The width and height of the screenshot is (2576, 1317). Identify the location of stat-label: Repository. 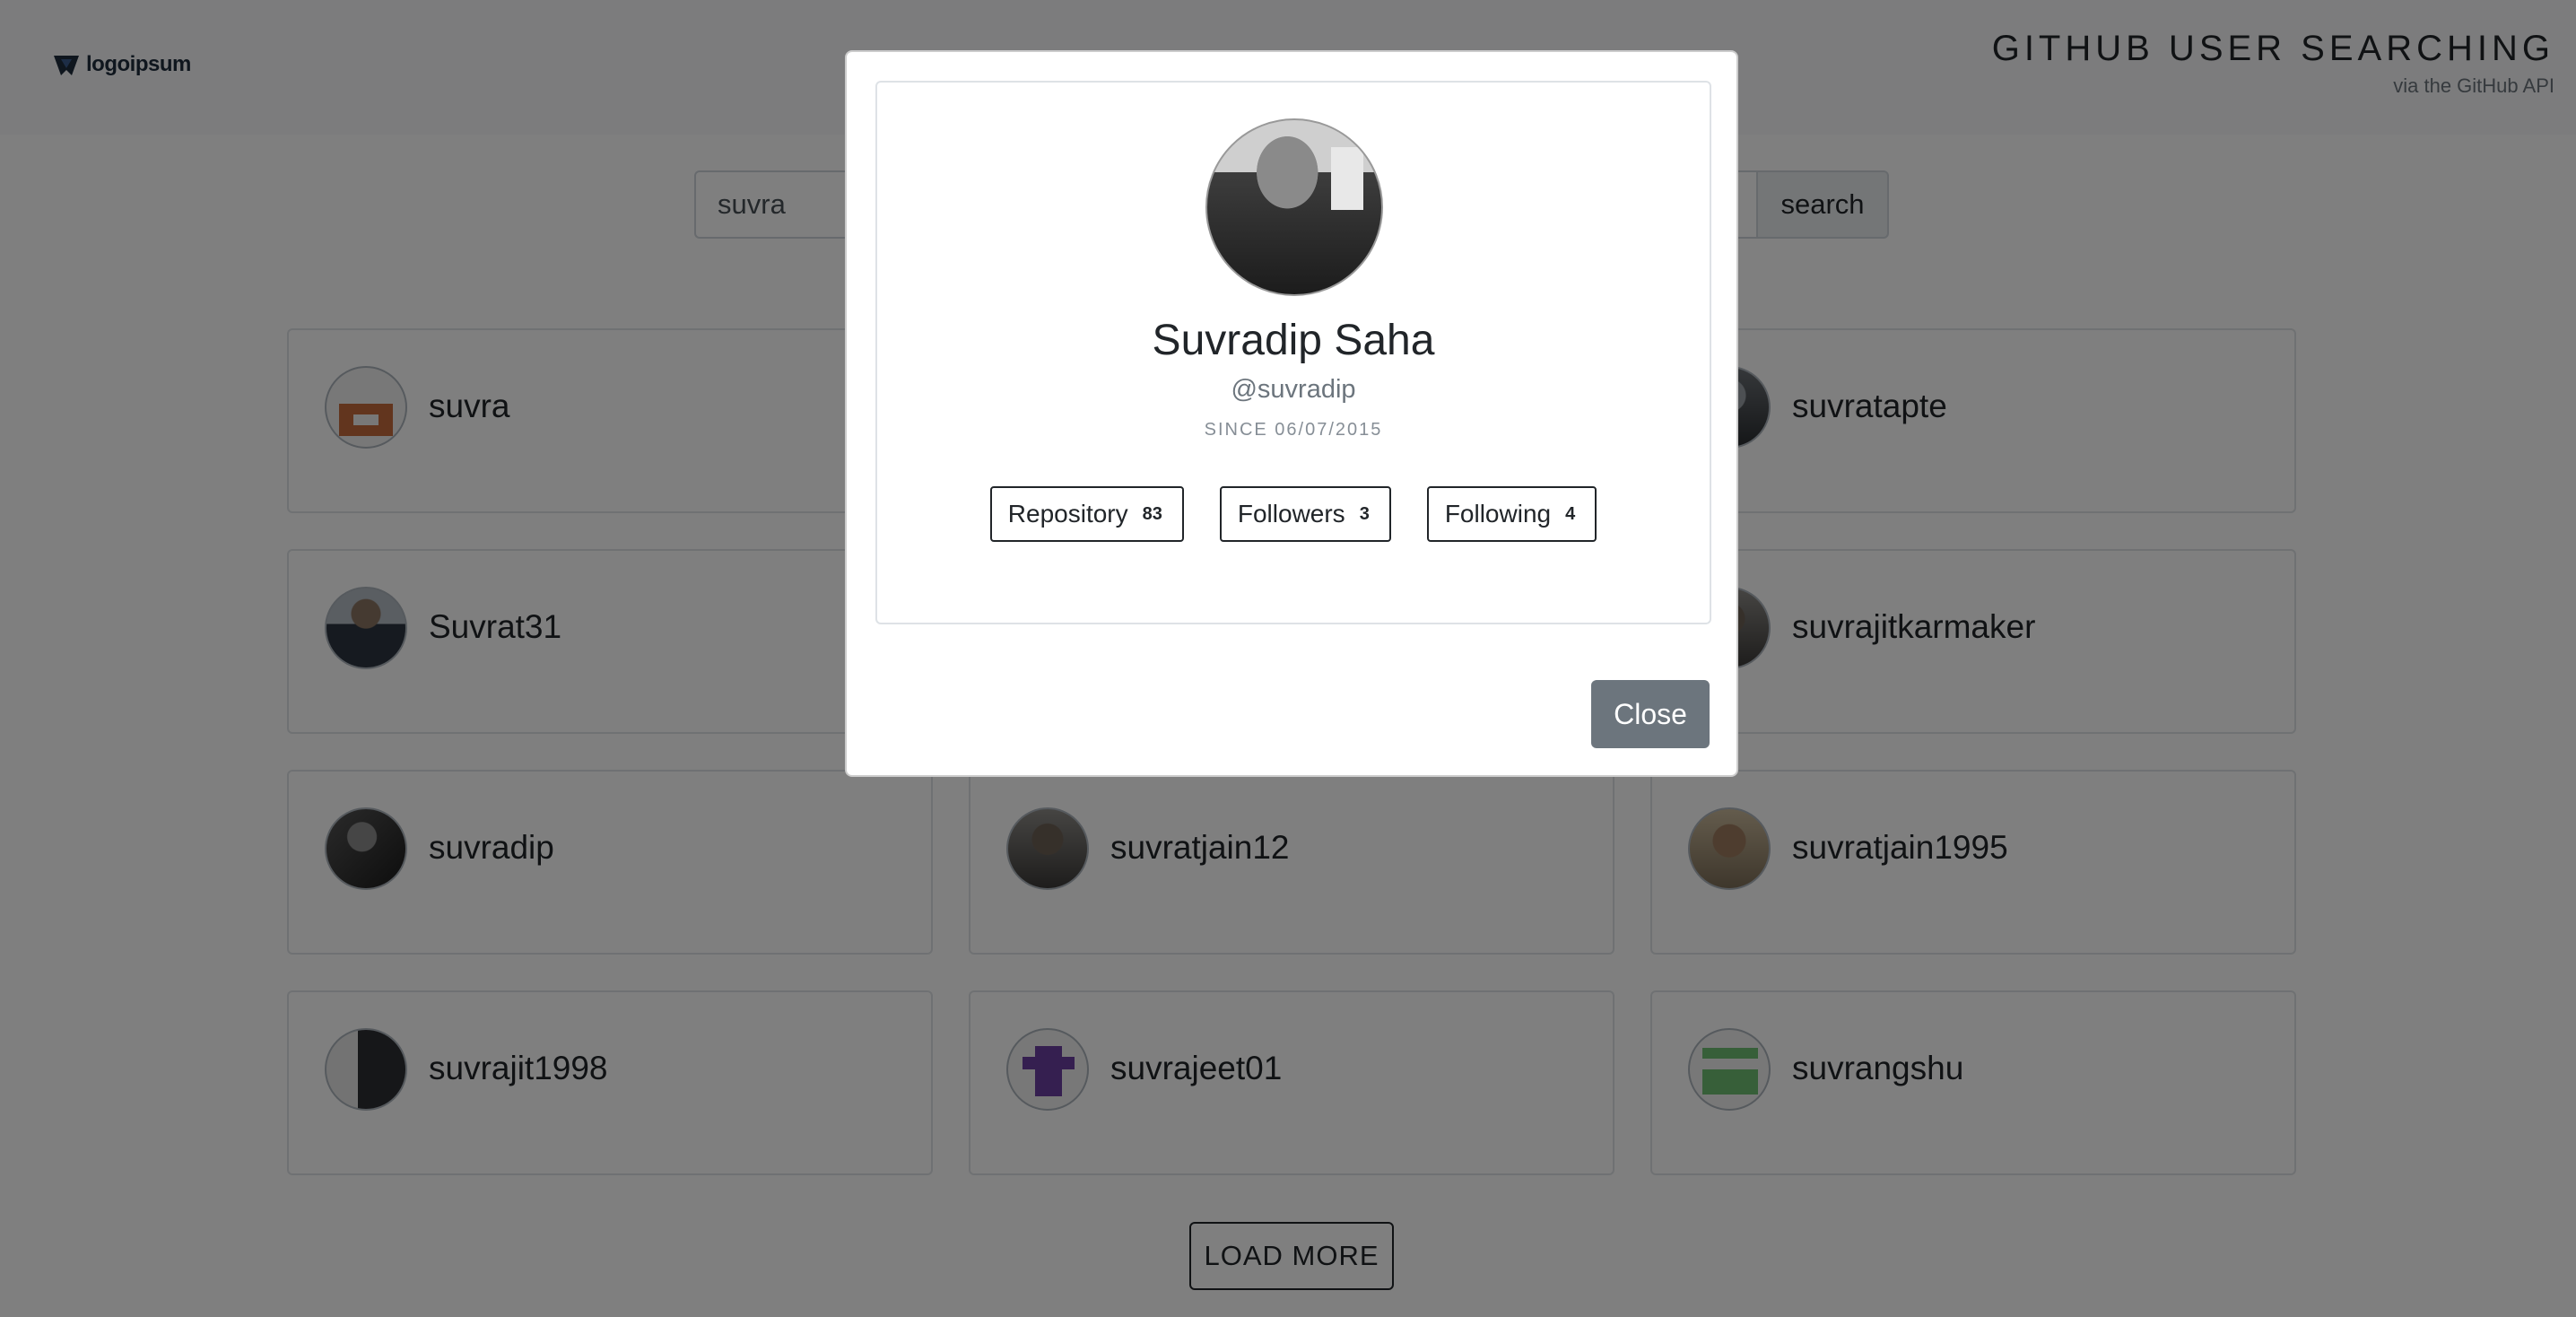
(1067, 514).